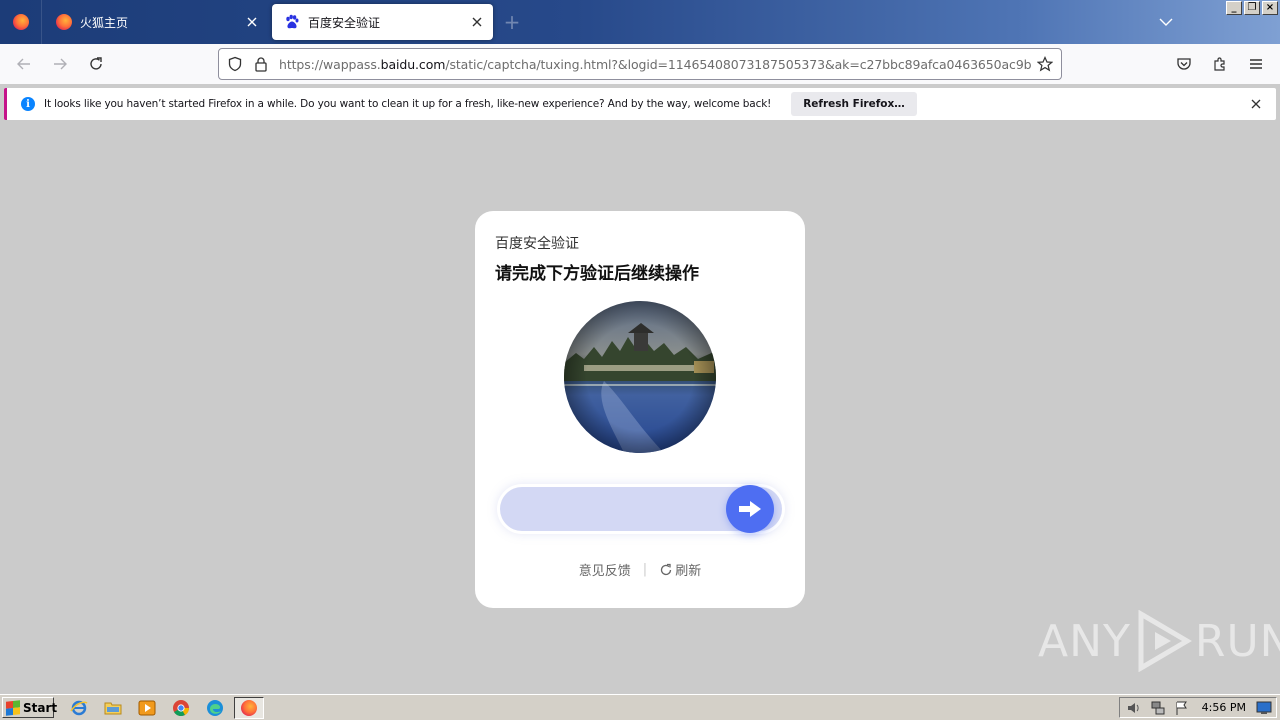 This screenshot has height=720, width=1280. Describe the element at coordinates (104, 22) in the screenshot. I see `tab-label: 火狐主页` at that location.